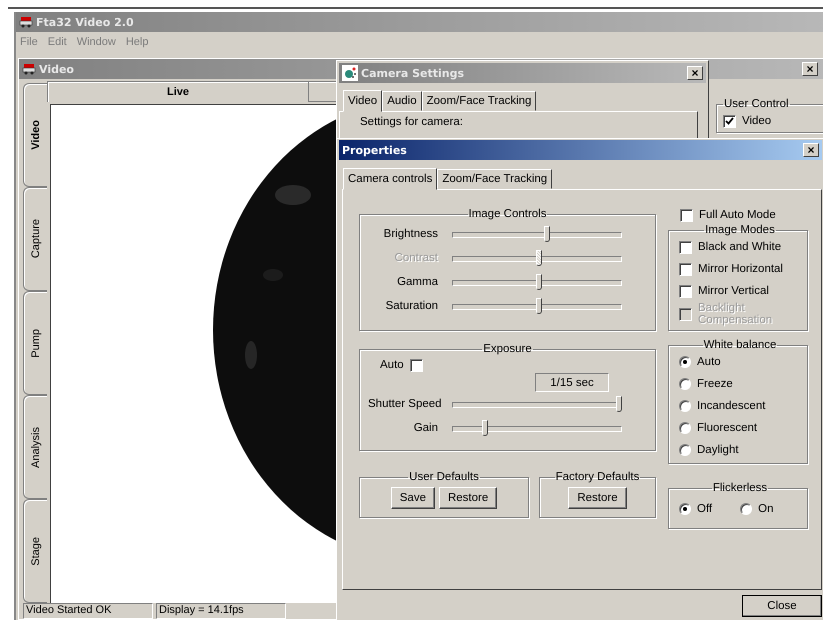 The width and height of the screenshot is (823, 620). What do you see at coordinates (392, 365) in the screenshot?
I see `checkbox-label: Auto` at bounding box center [392, 365].